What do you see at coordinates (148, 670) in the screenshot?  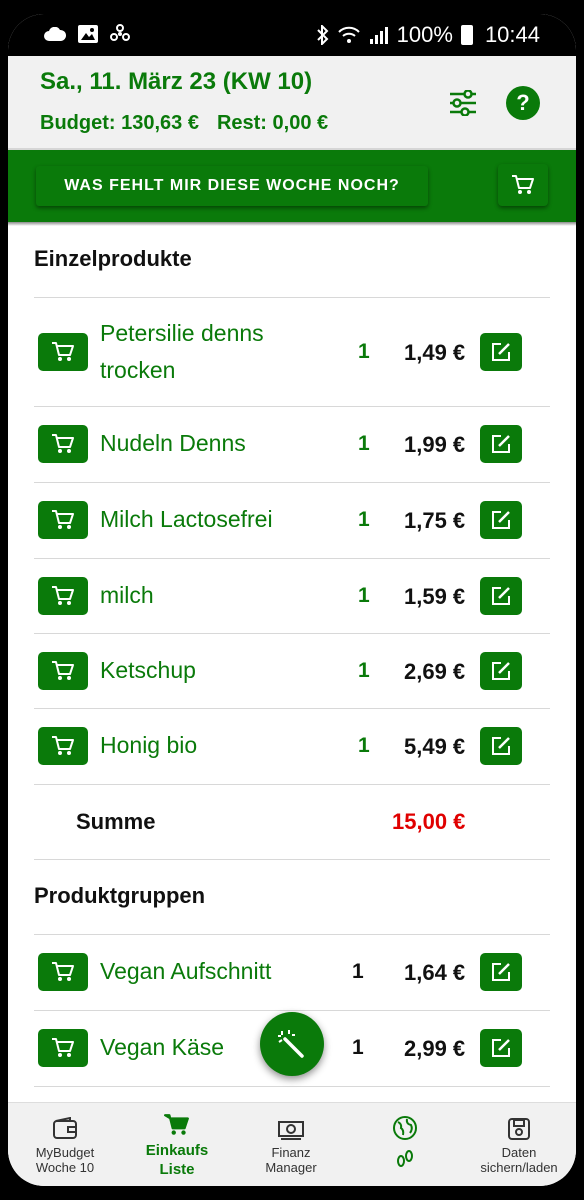 I see `item-name: Ketschup` at bounding box center [148, 670].